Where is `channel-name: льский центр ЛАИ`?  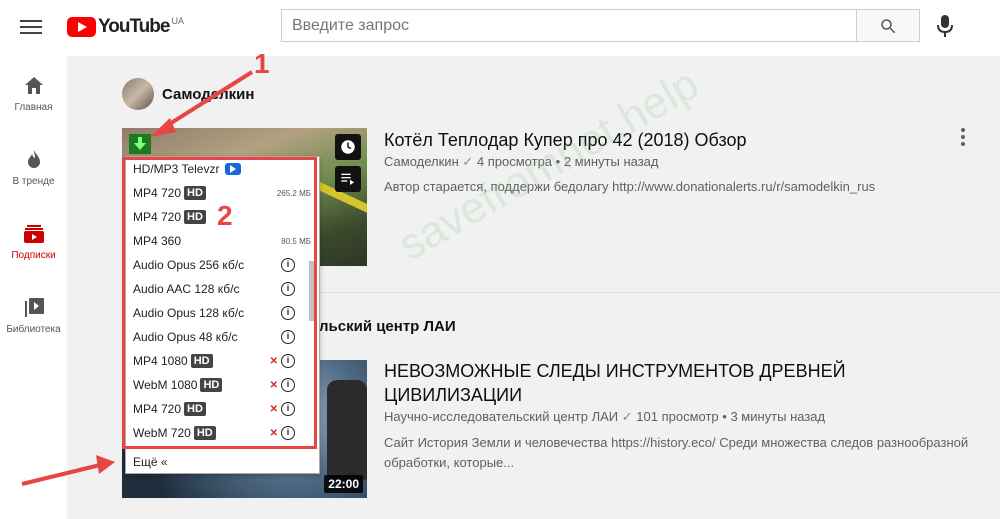 channel-name: льский центр ЛАИ is located at coordinates (387, 326).